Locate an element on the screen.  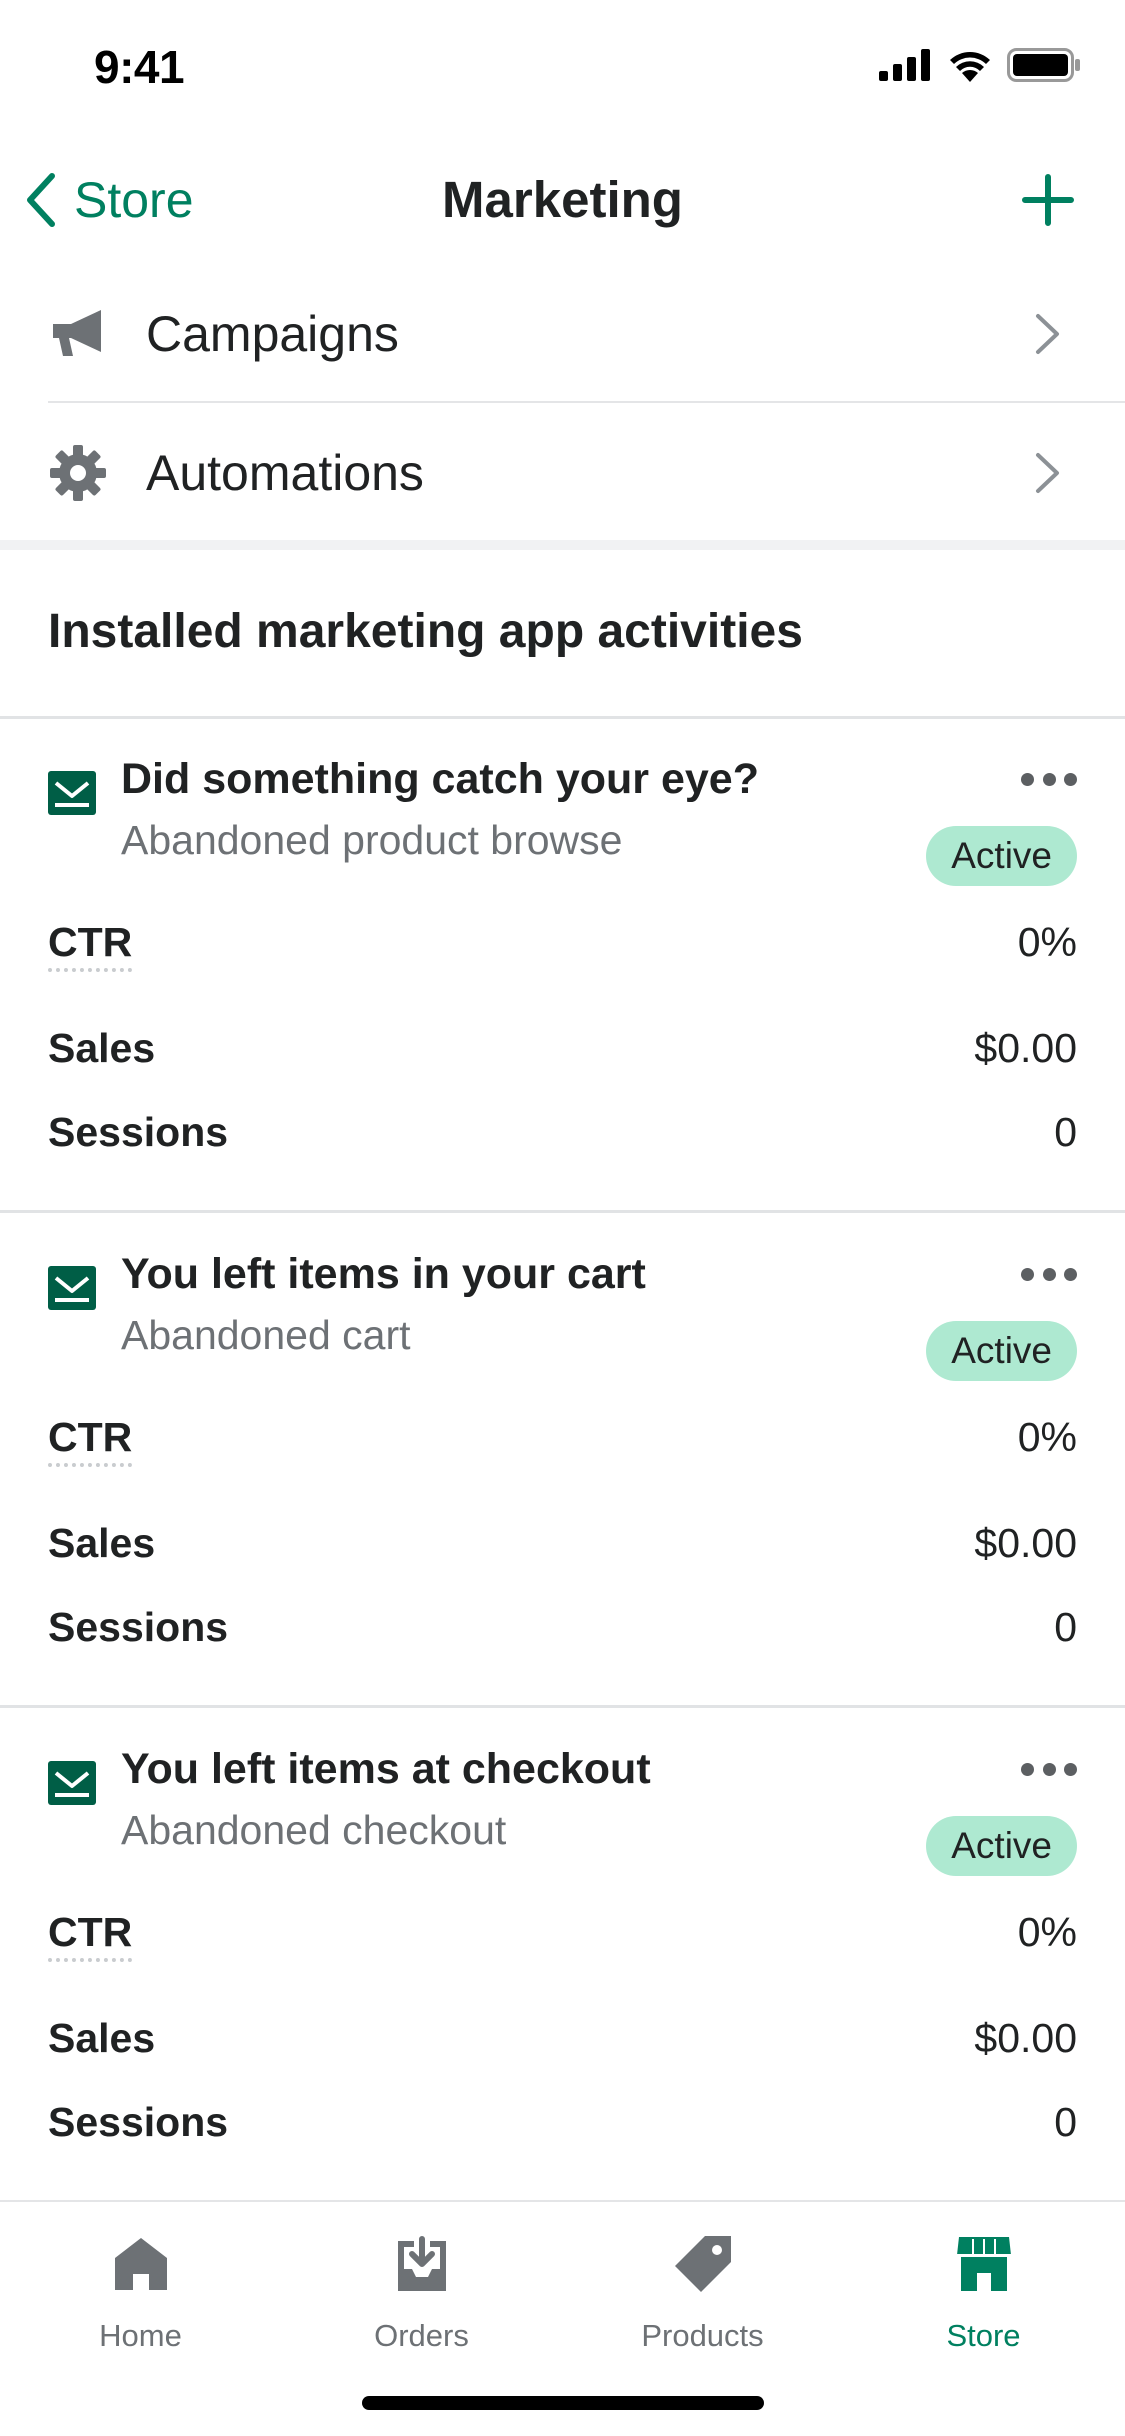
activity-subtitle: Abandoned product browse is located at coordinates (372, 840).